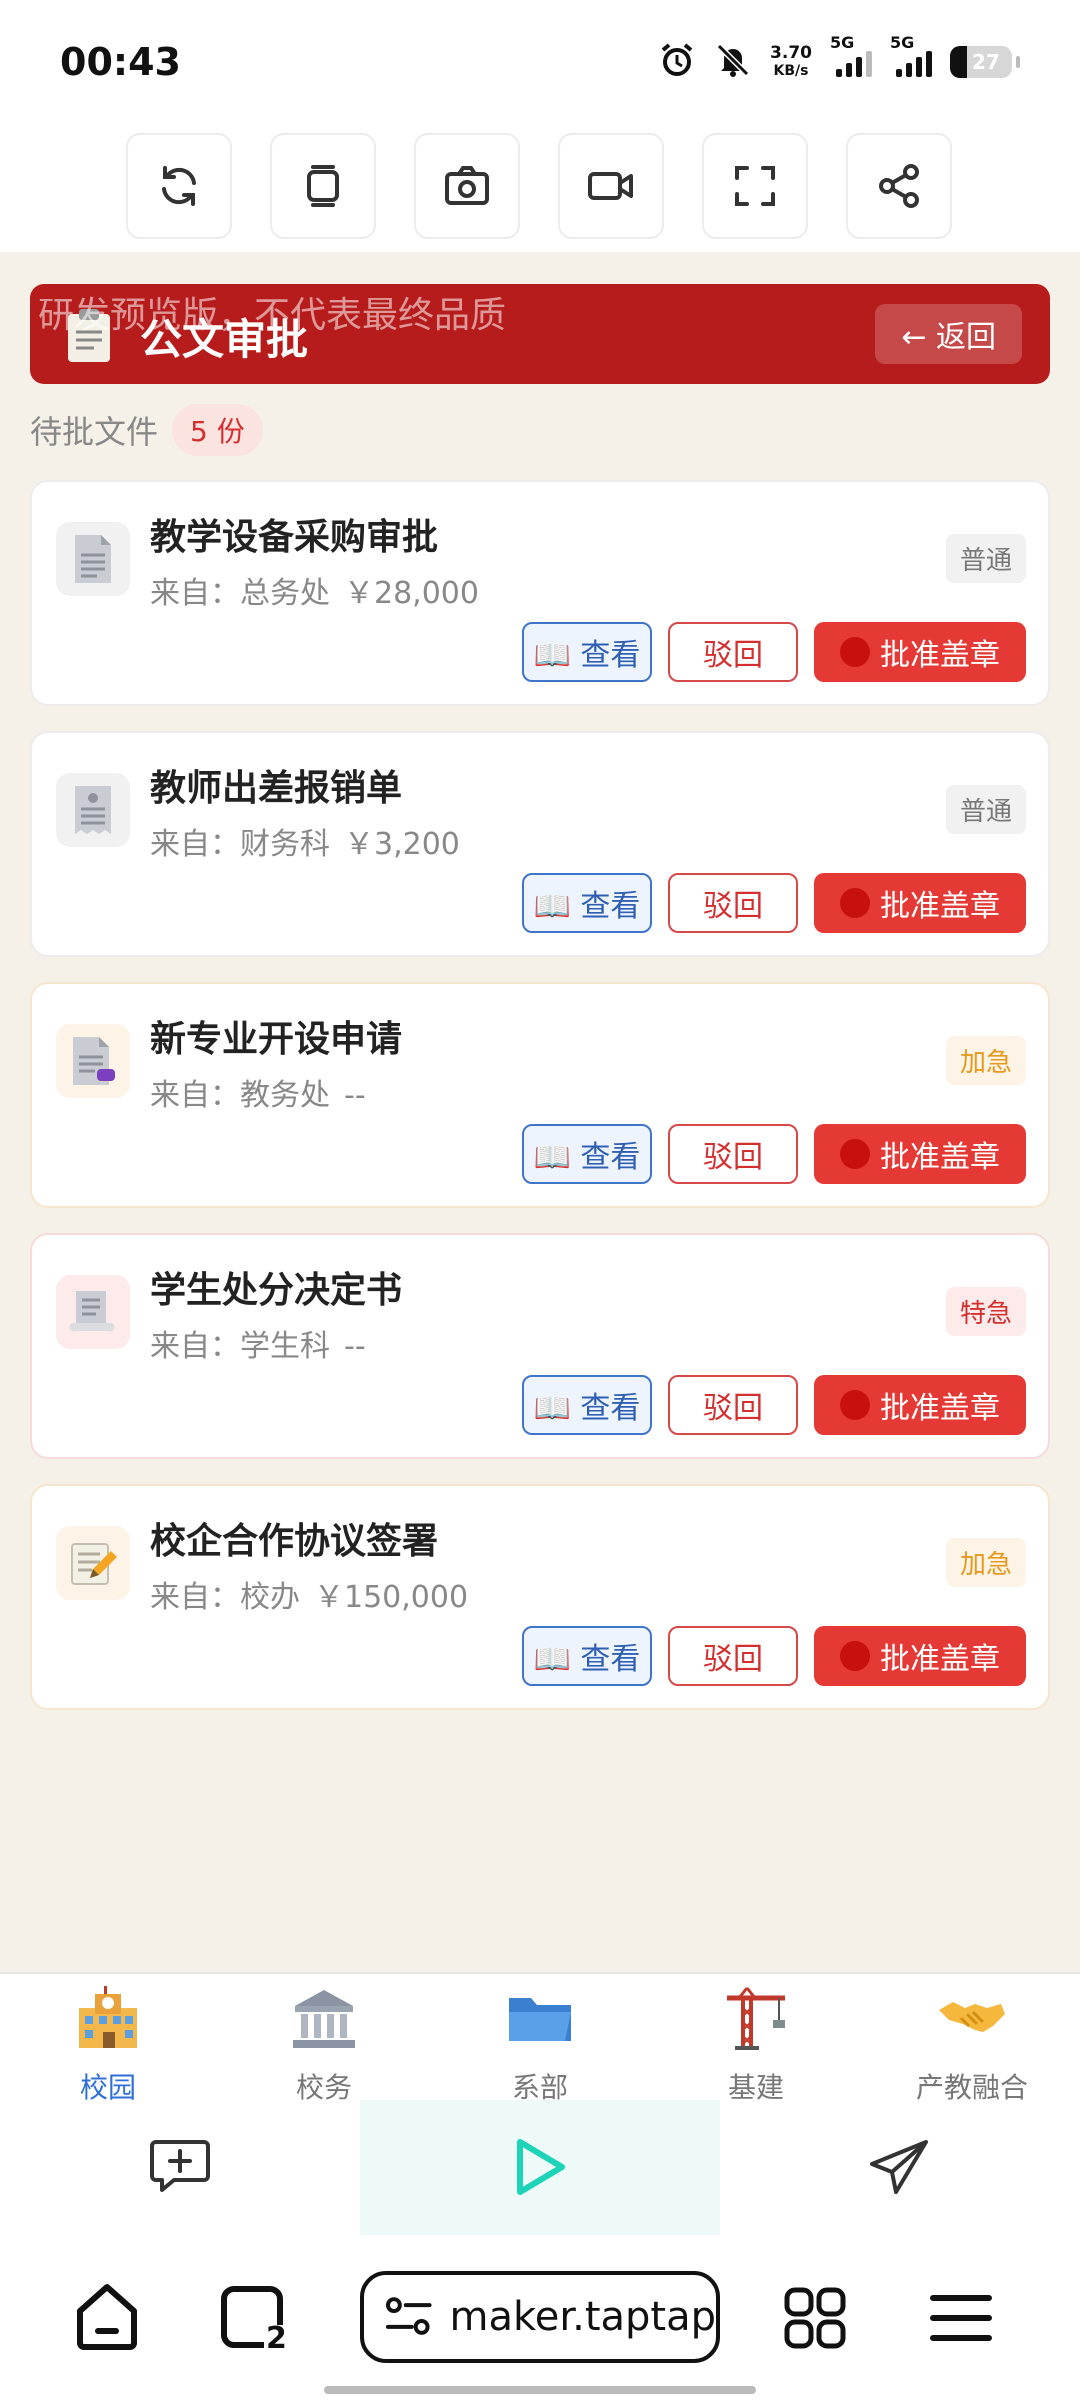 This screenshot has height=2400, width=1080. I want to click on apps-grid-icon, so click(815, 2320).